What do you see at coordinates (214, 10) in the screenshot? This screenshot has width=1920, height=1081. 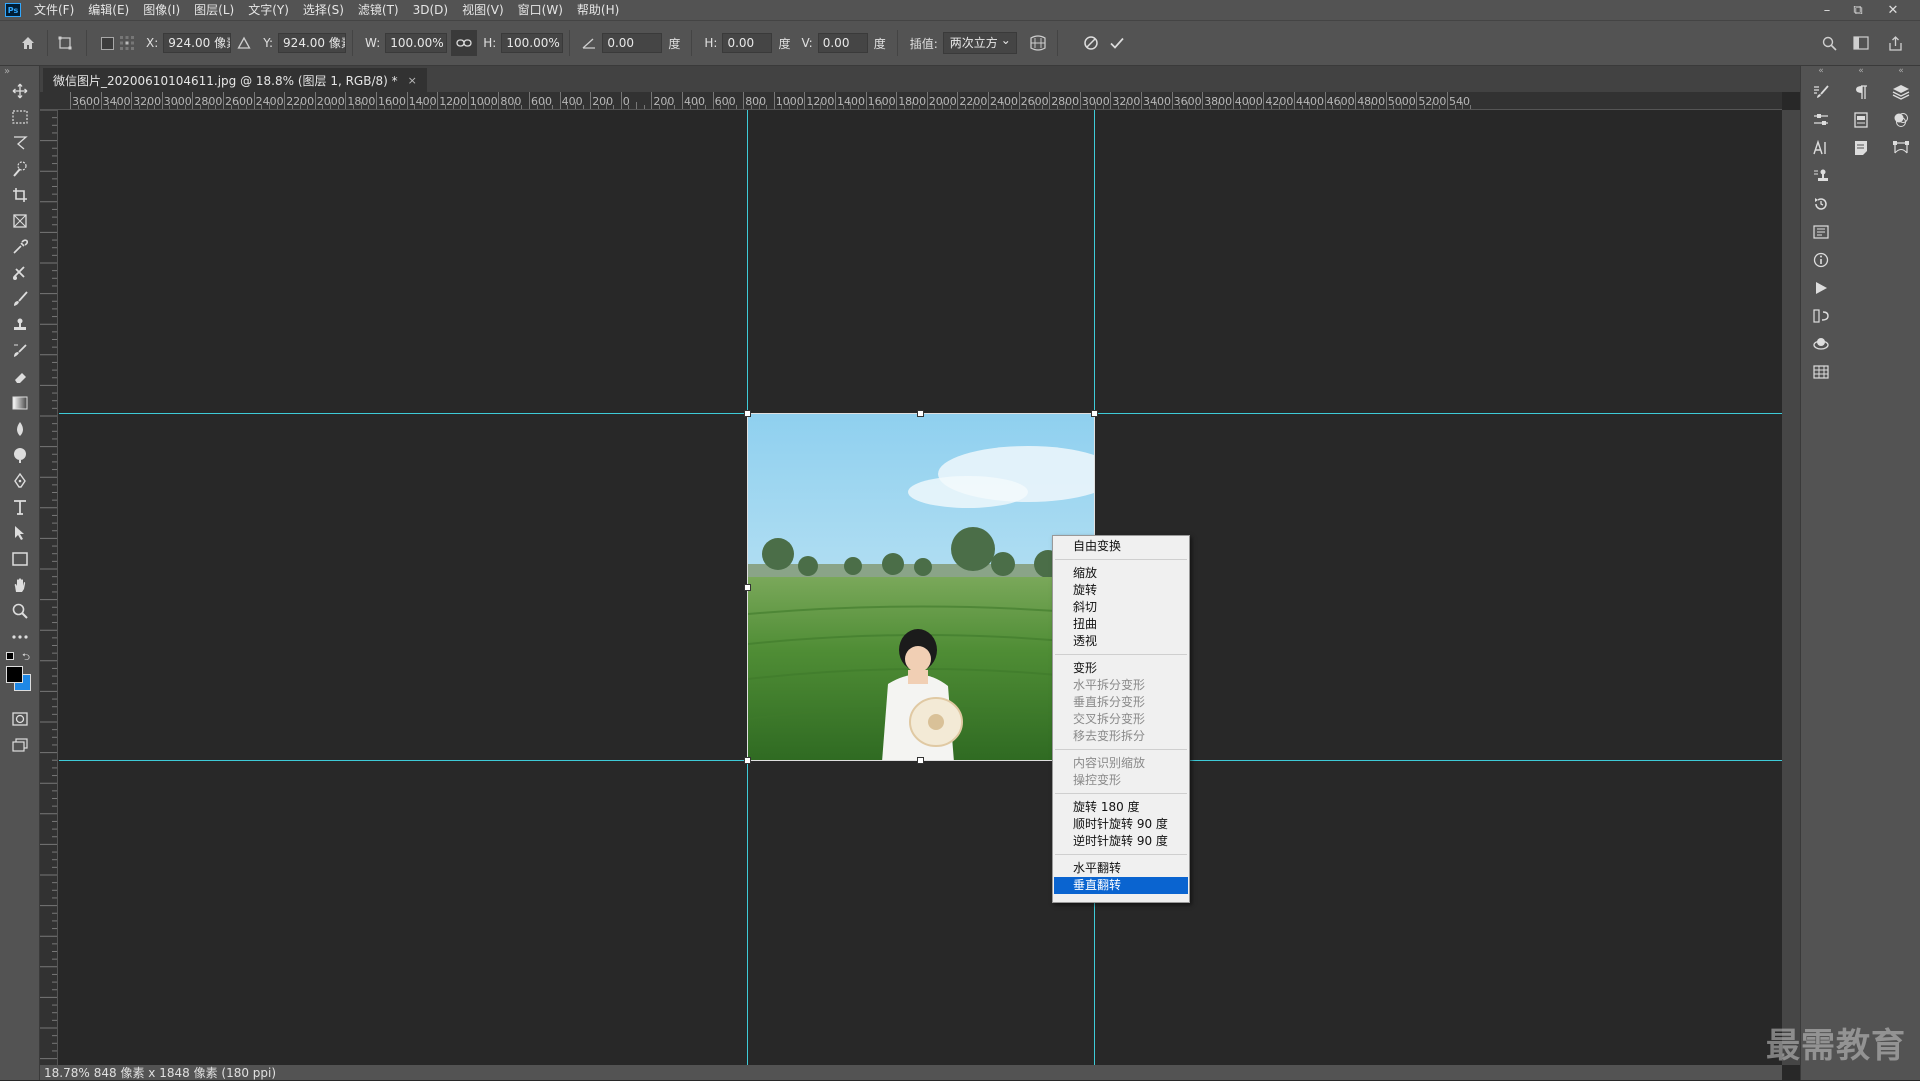 I see `menu-item: 图层(L)` at bounding box center [214, 10].